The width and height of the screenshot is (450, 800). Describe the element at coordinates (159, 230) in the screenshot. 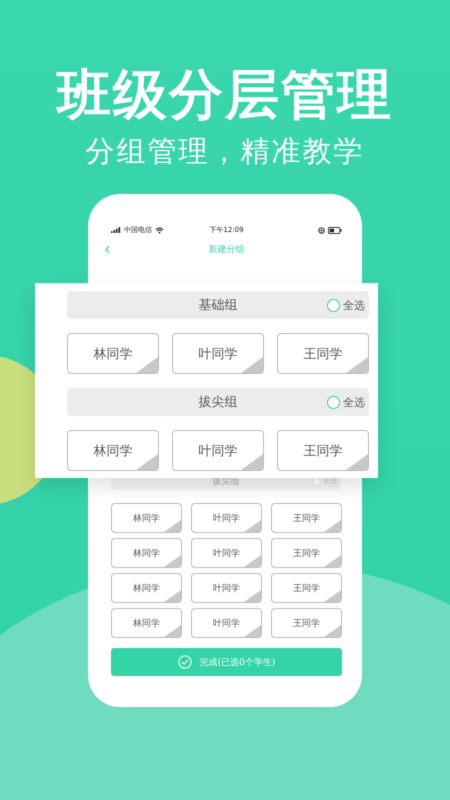

I see `wifi-icon` at that location.